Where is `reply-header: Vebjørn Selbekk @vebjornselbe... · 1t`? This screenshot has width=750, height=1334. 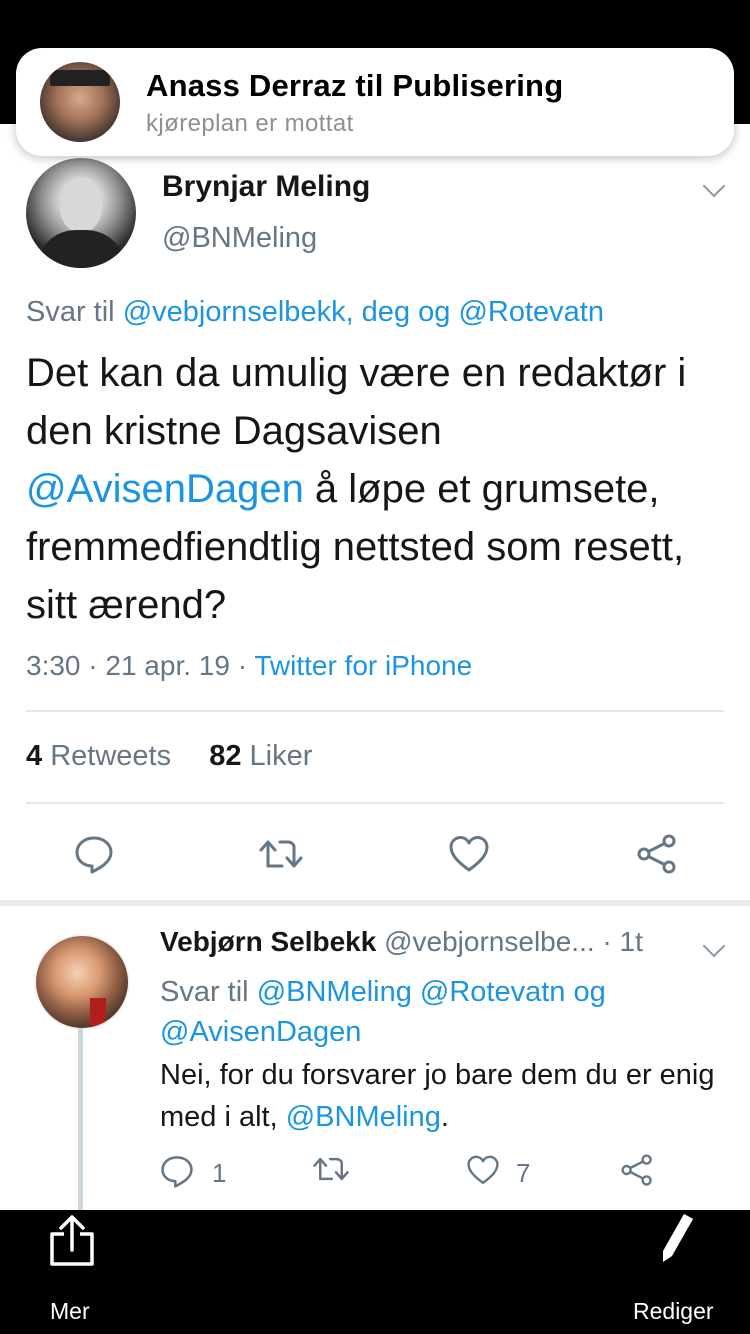
reply-header: Vebjørn Selbekk @vebjornselbe... · 1t is located at coordinates (401, 942).